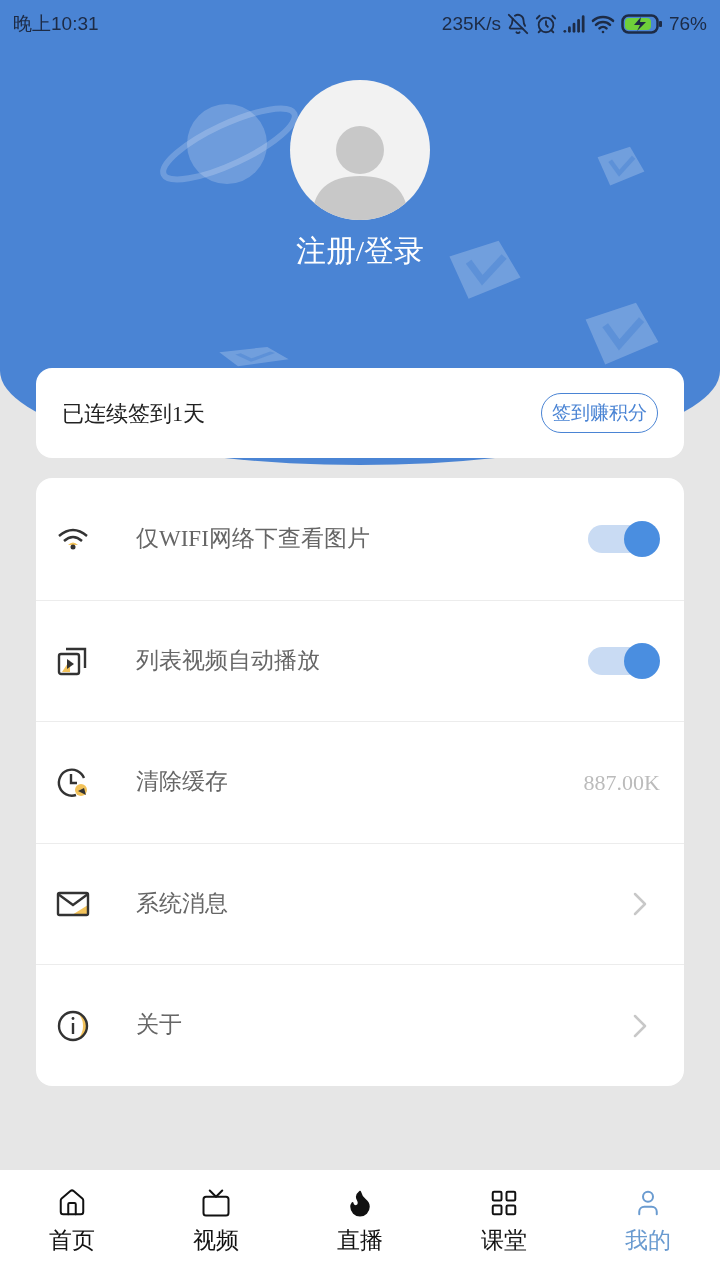 This screenshot has width=720, height=1280. What do you see at coordinates (216, 1203) in the screenshot?
I see `tv-icon` at bounding box center [216, 1203].